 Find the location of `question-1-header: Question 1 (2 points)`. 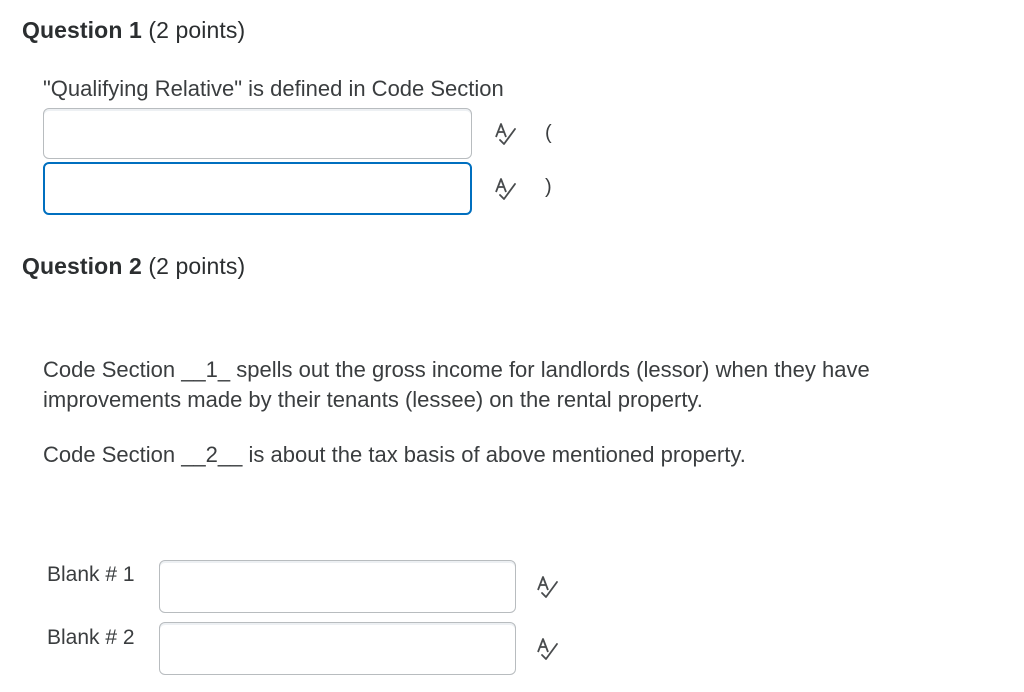

question-1-header: Question 1 (2 points) is located at coordinates (133, 30).